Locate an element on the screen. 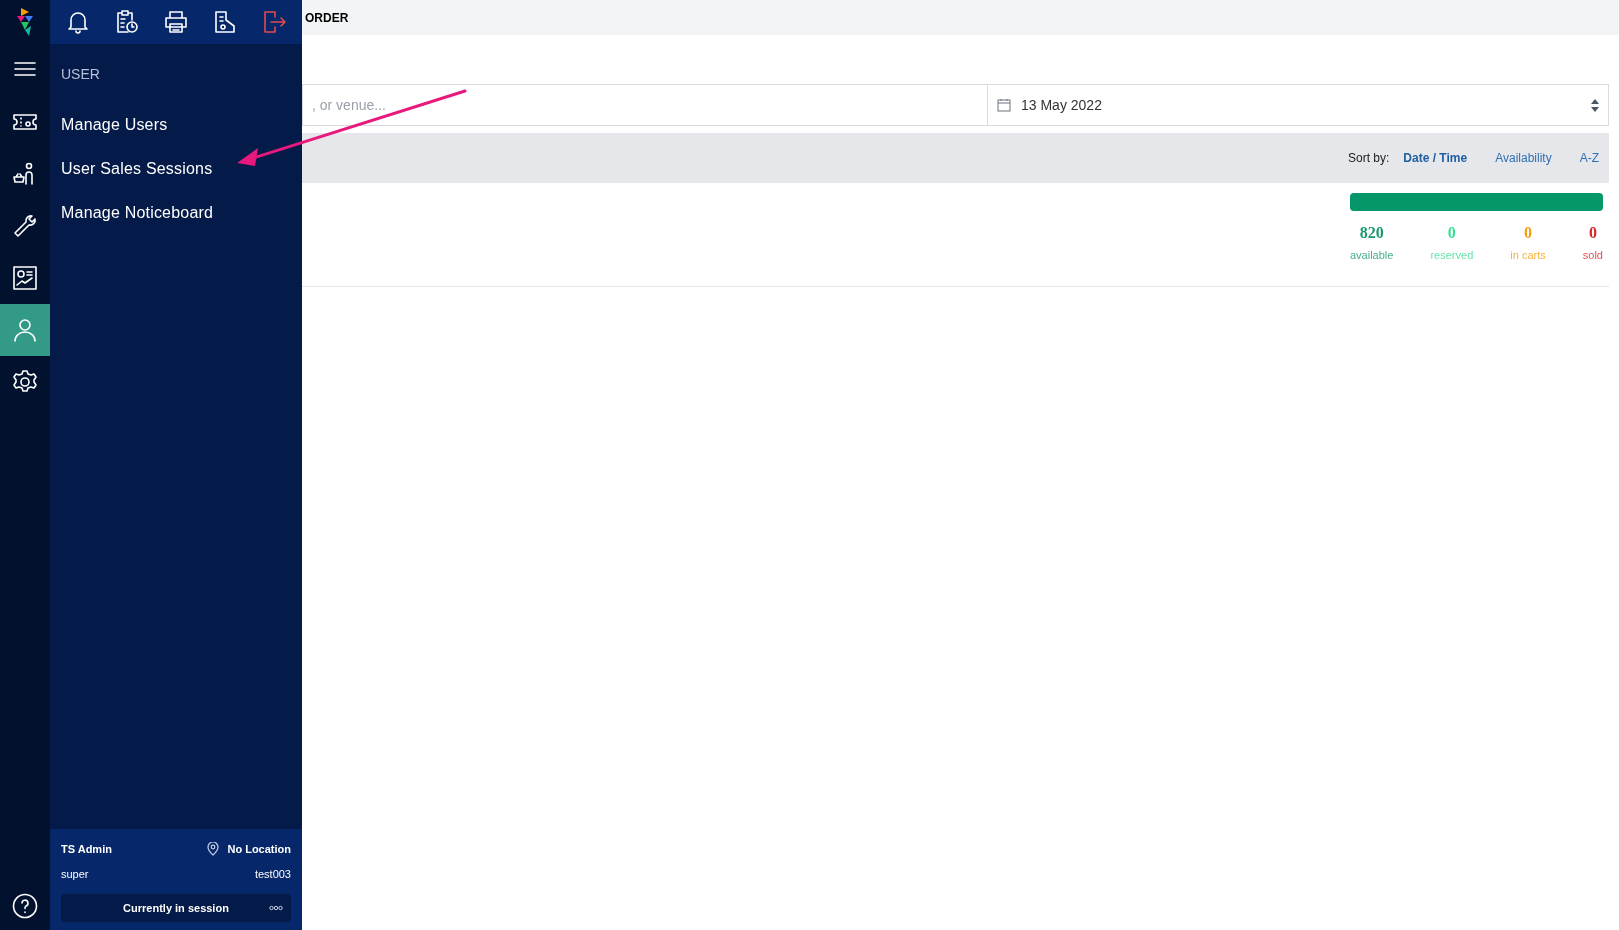 This screenshot has height=930, width=1619. user-role: super is located at coordinates (75, 874).